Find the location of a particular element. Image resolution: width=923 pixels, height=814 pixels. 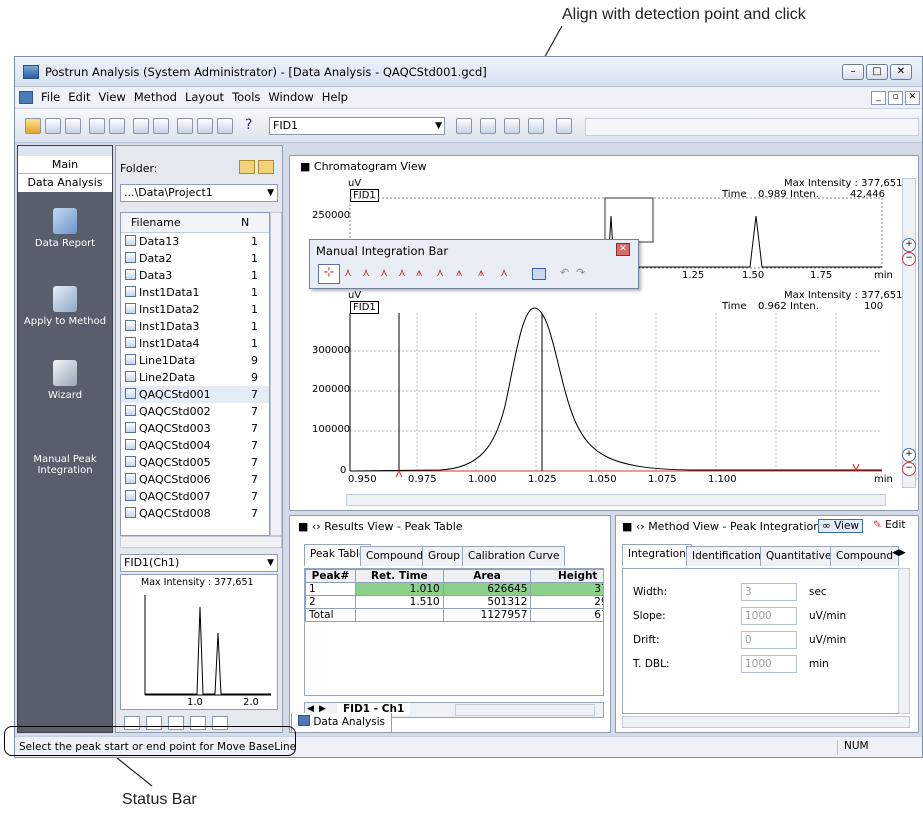

channel-select: FID1 ▼ is located at coordinates (357, 126).